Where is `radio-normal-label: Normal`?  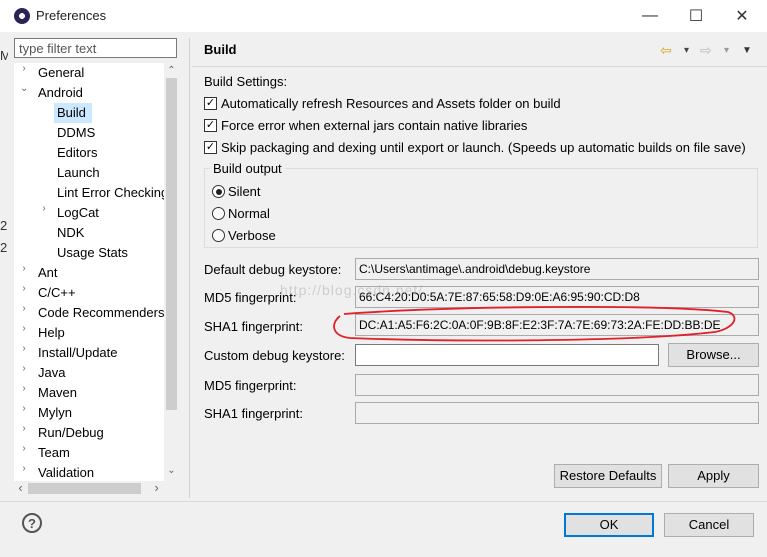
radio-normal-label: Normal is located at coordinates (249, 213).